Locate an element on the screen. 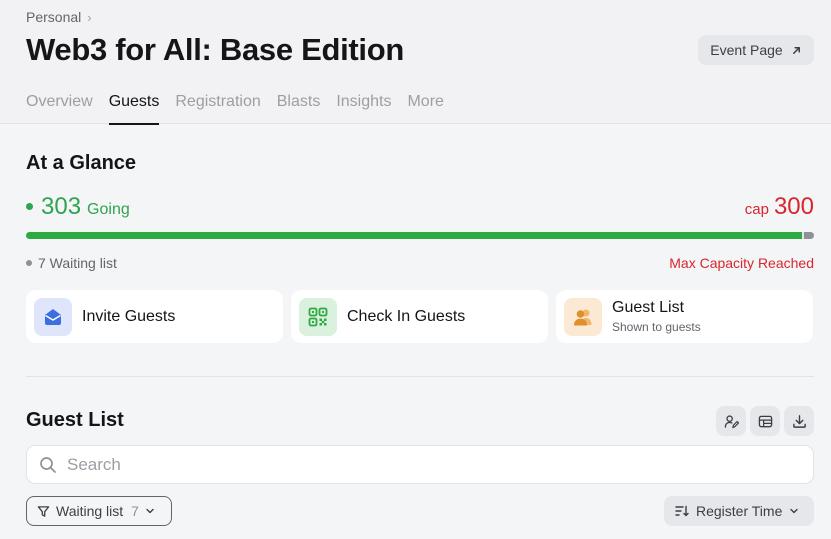 The width and height of the screenshot is (831, 539). guest-list-card-sub: Shown to guests is located at coordinates (656, 327).